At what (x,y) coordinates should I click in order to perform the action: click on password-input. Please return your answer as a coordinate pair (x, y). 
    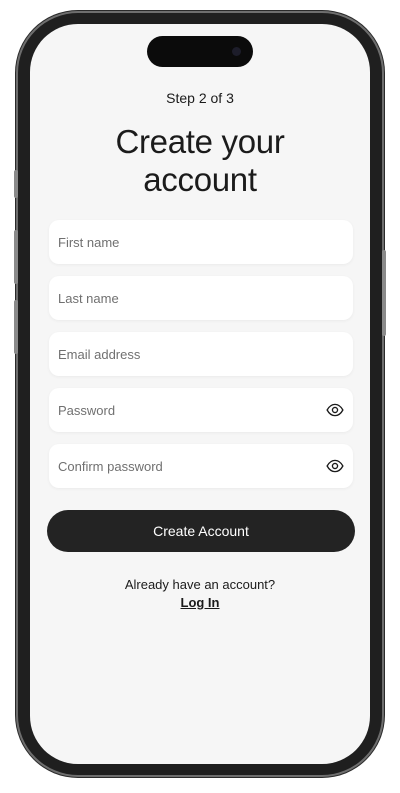
    Looking at the image, I should click on (201, 410).